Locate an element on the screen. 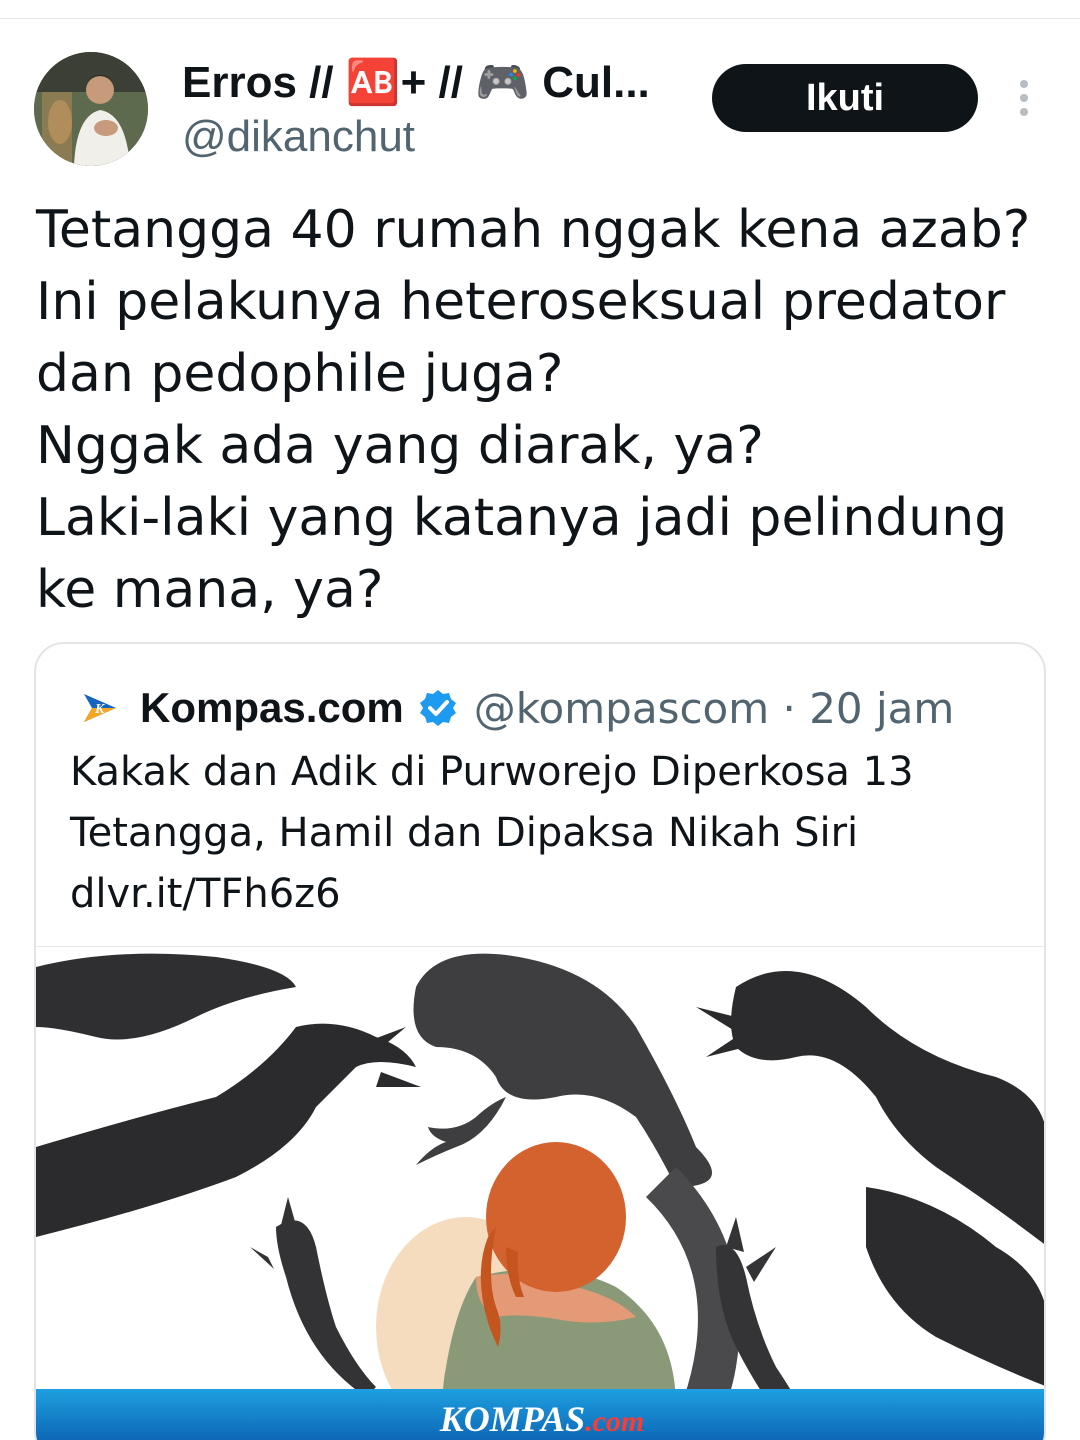 This screenshot has height=1440, width=1080. quoted-text-line: Tetangga, Hamil dan Dipaksa Nikah Siri is located at coordinates (464, 833).